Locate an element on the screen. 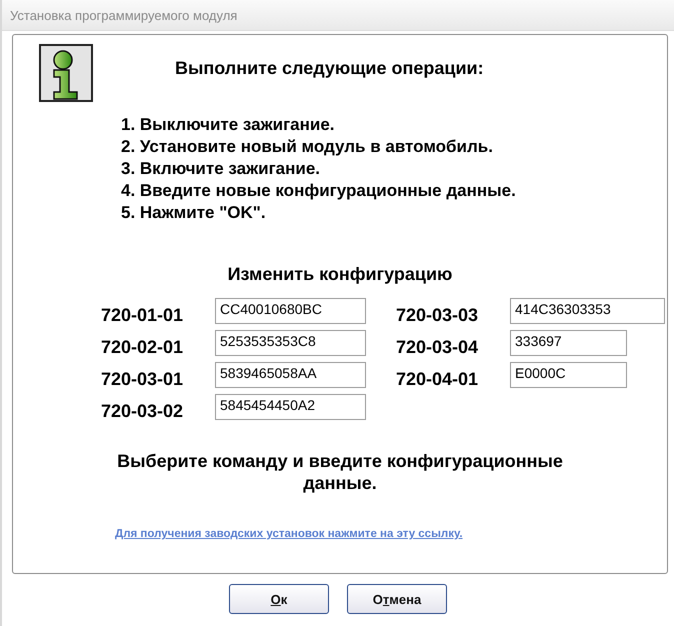 This screenshot has width=674, height=626. dialog-button: Отмена is located at coordinates (397, 599).